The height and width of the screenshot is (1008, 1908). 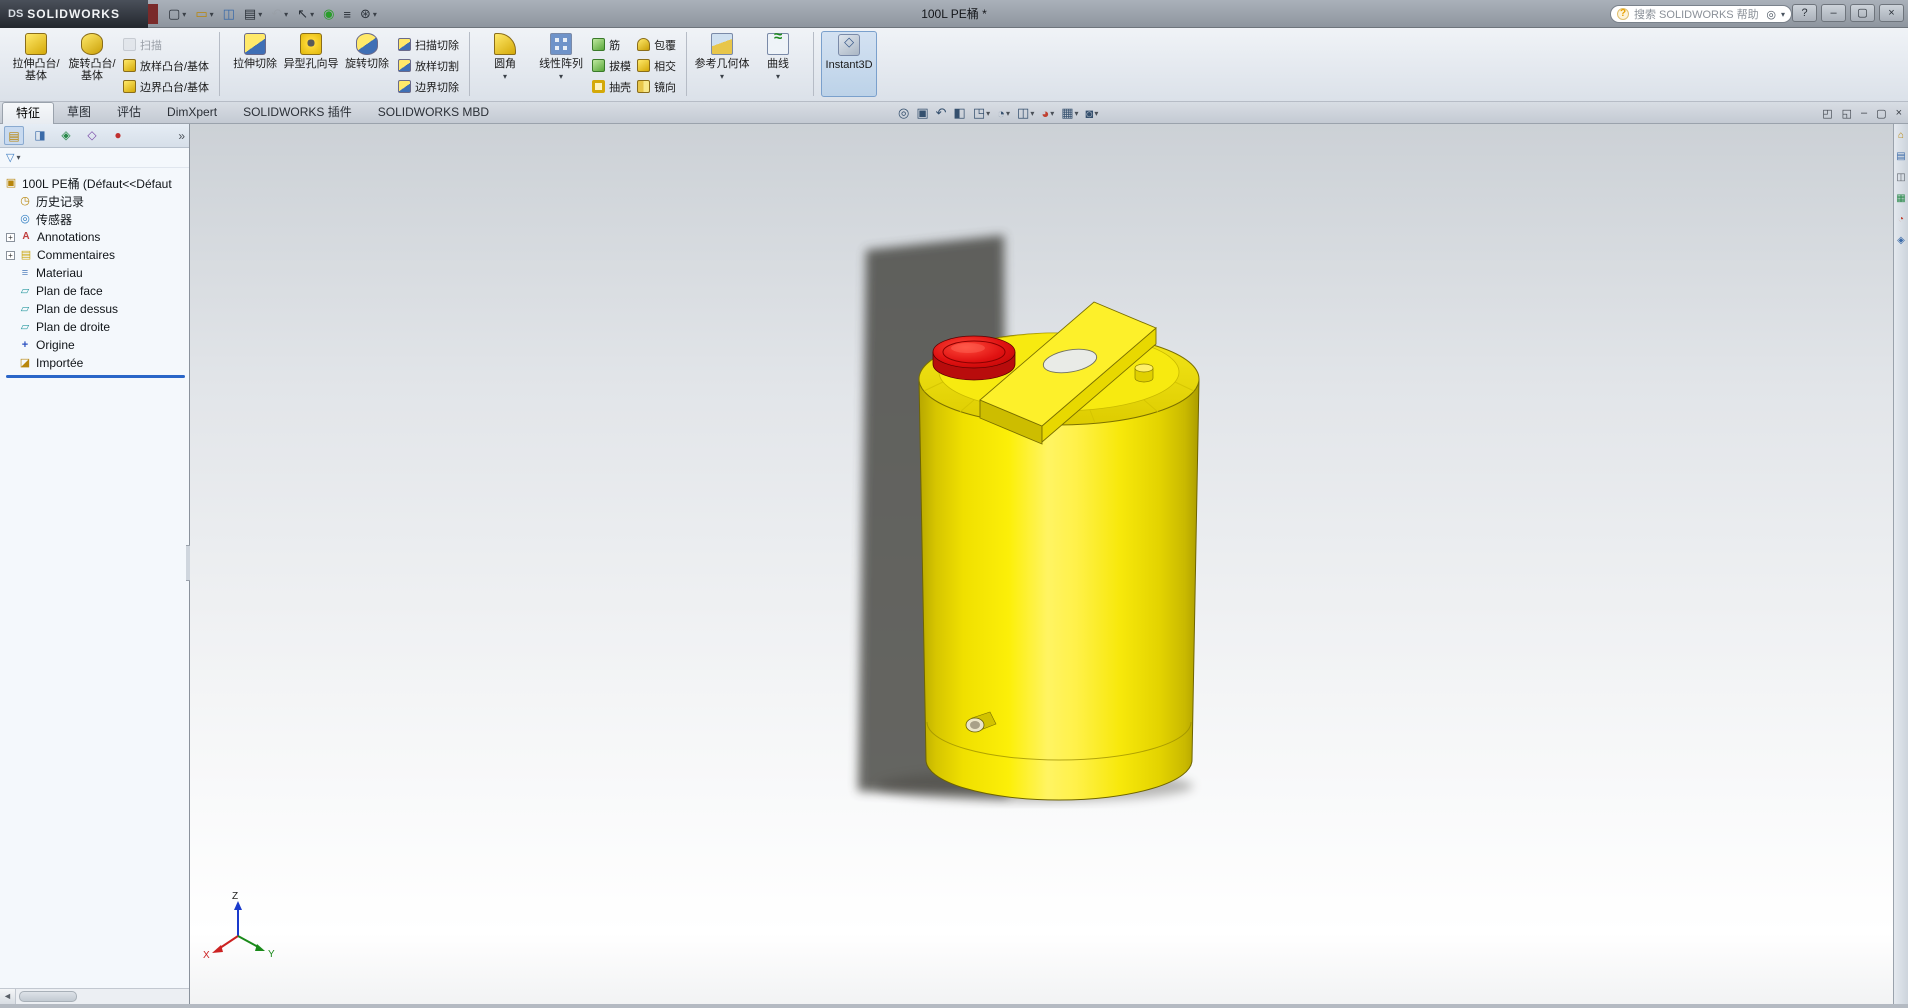 What do you see at coordinates (166, 65) in the screenshot?
I see `lofted-boss-button: 放样凸台/基体` at bounding box center [166, 65].